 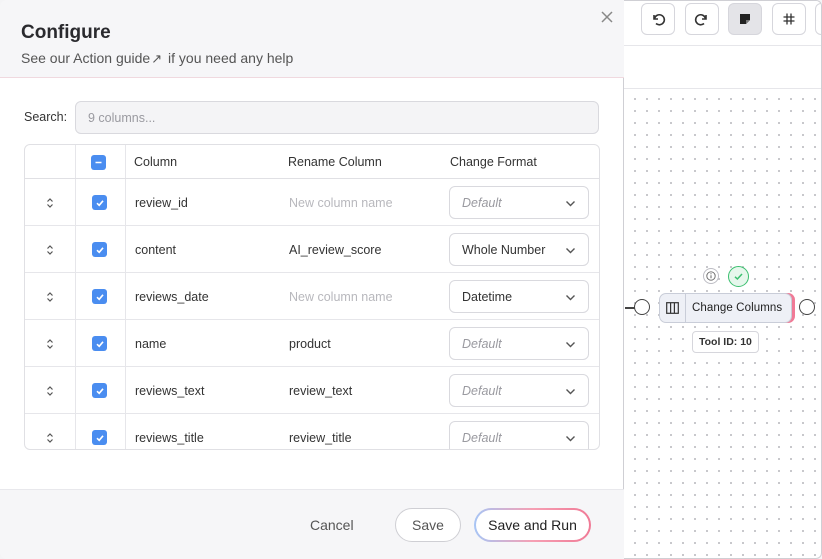 I want to click on node-output-port, so click(x=807, y=307).